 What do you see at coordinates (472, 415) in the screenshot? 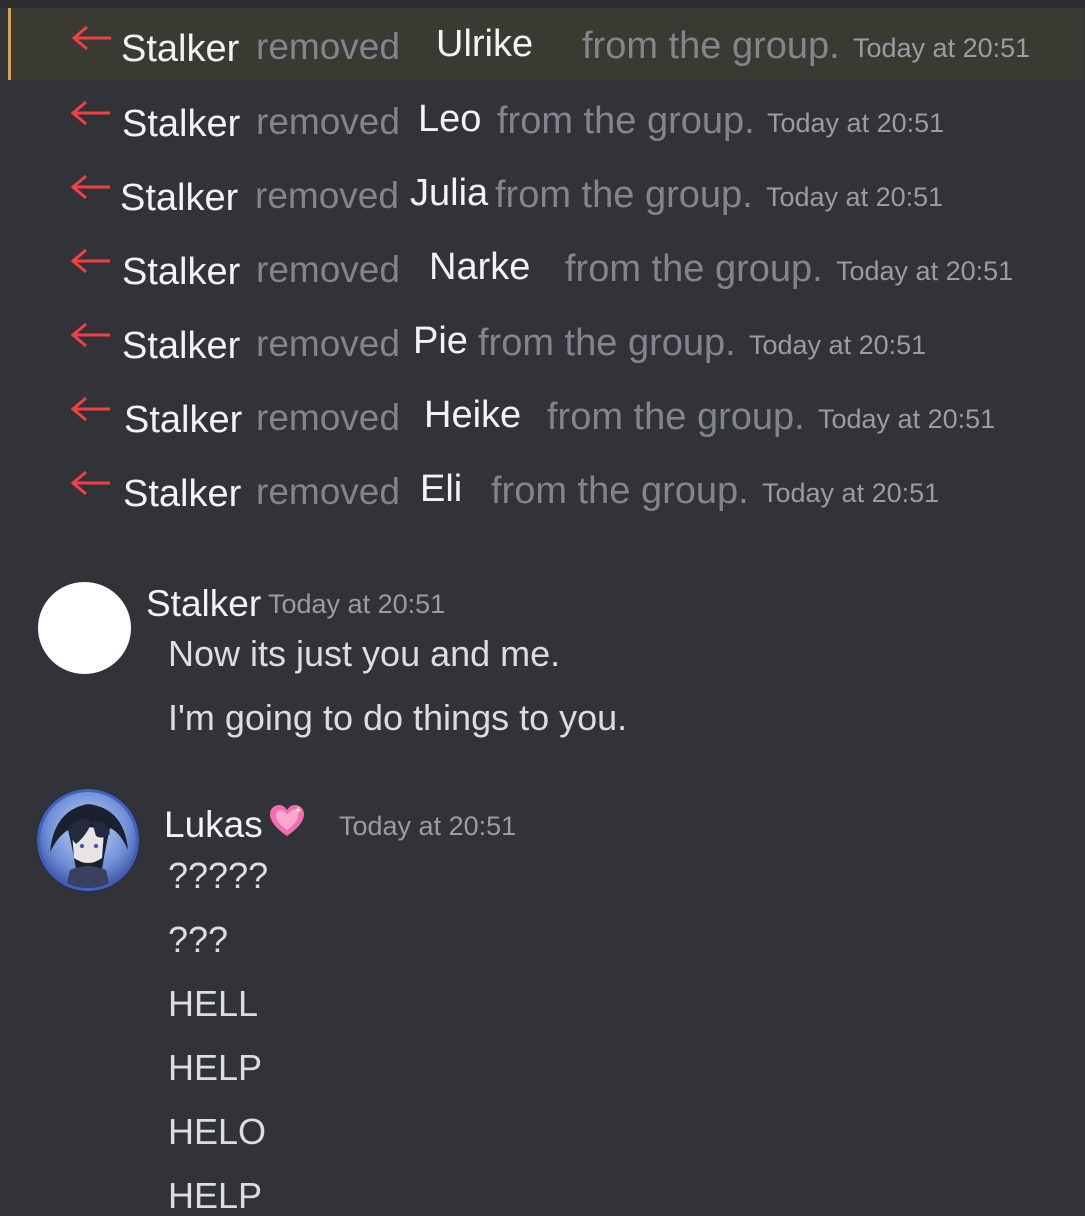
I see `system-target-name: Heike` at bounding box center [472, 415].